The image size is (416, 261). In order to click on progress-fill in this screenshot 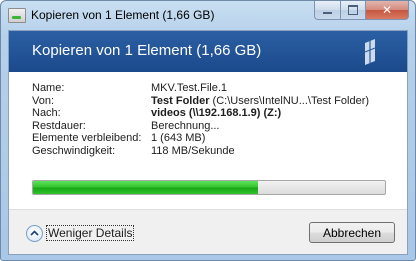, I will do `click(146, 187)`.